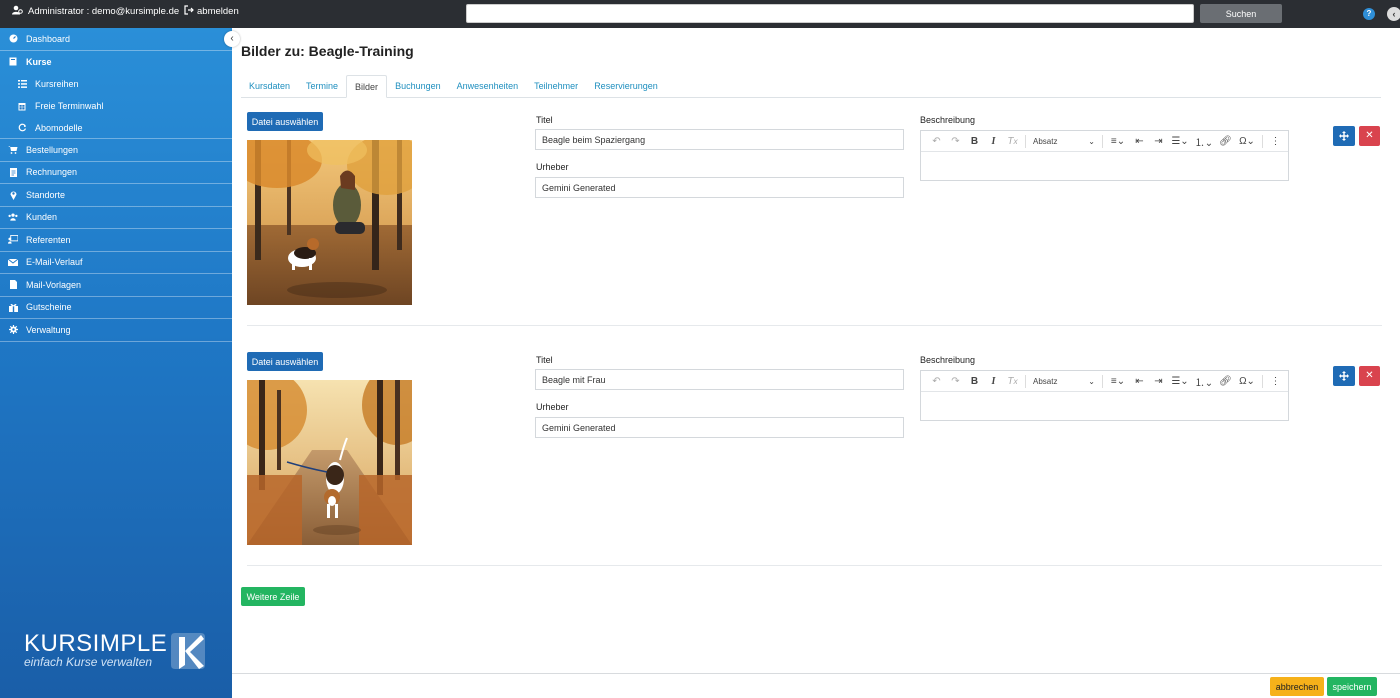 The image size is (1400, 698). What do you see at coordinates (948, 120) in the screenshot?
I see `beschreibung-label: Beschreibung` at bounding box center [948, 120].